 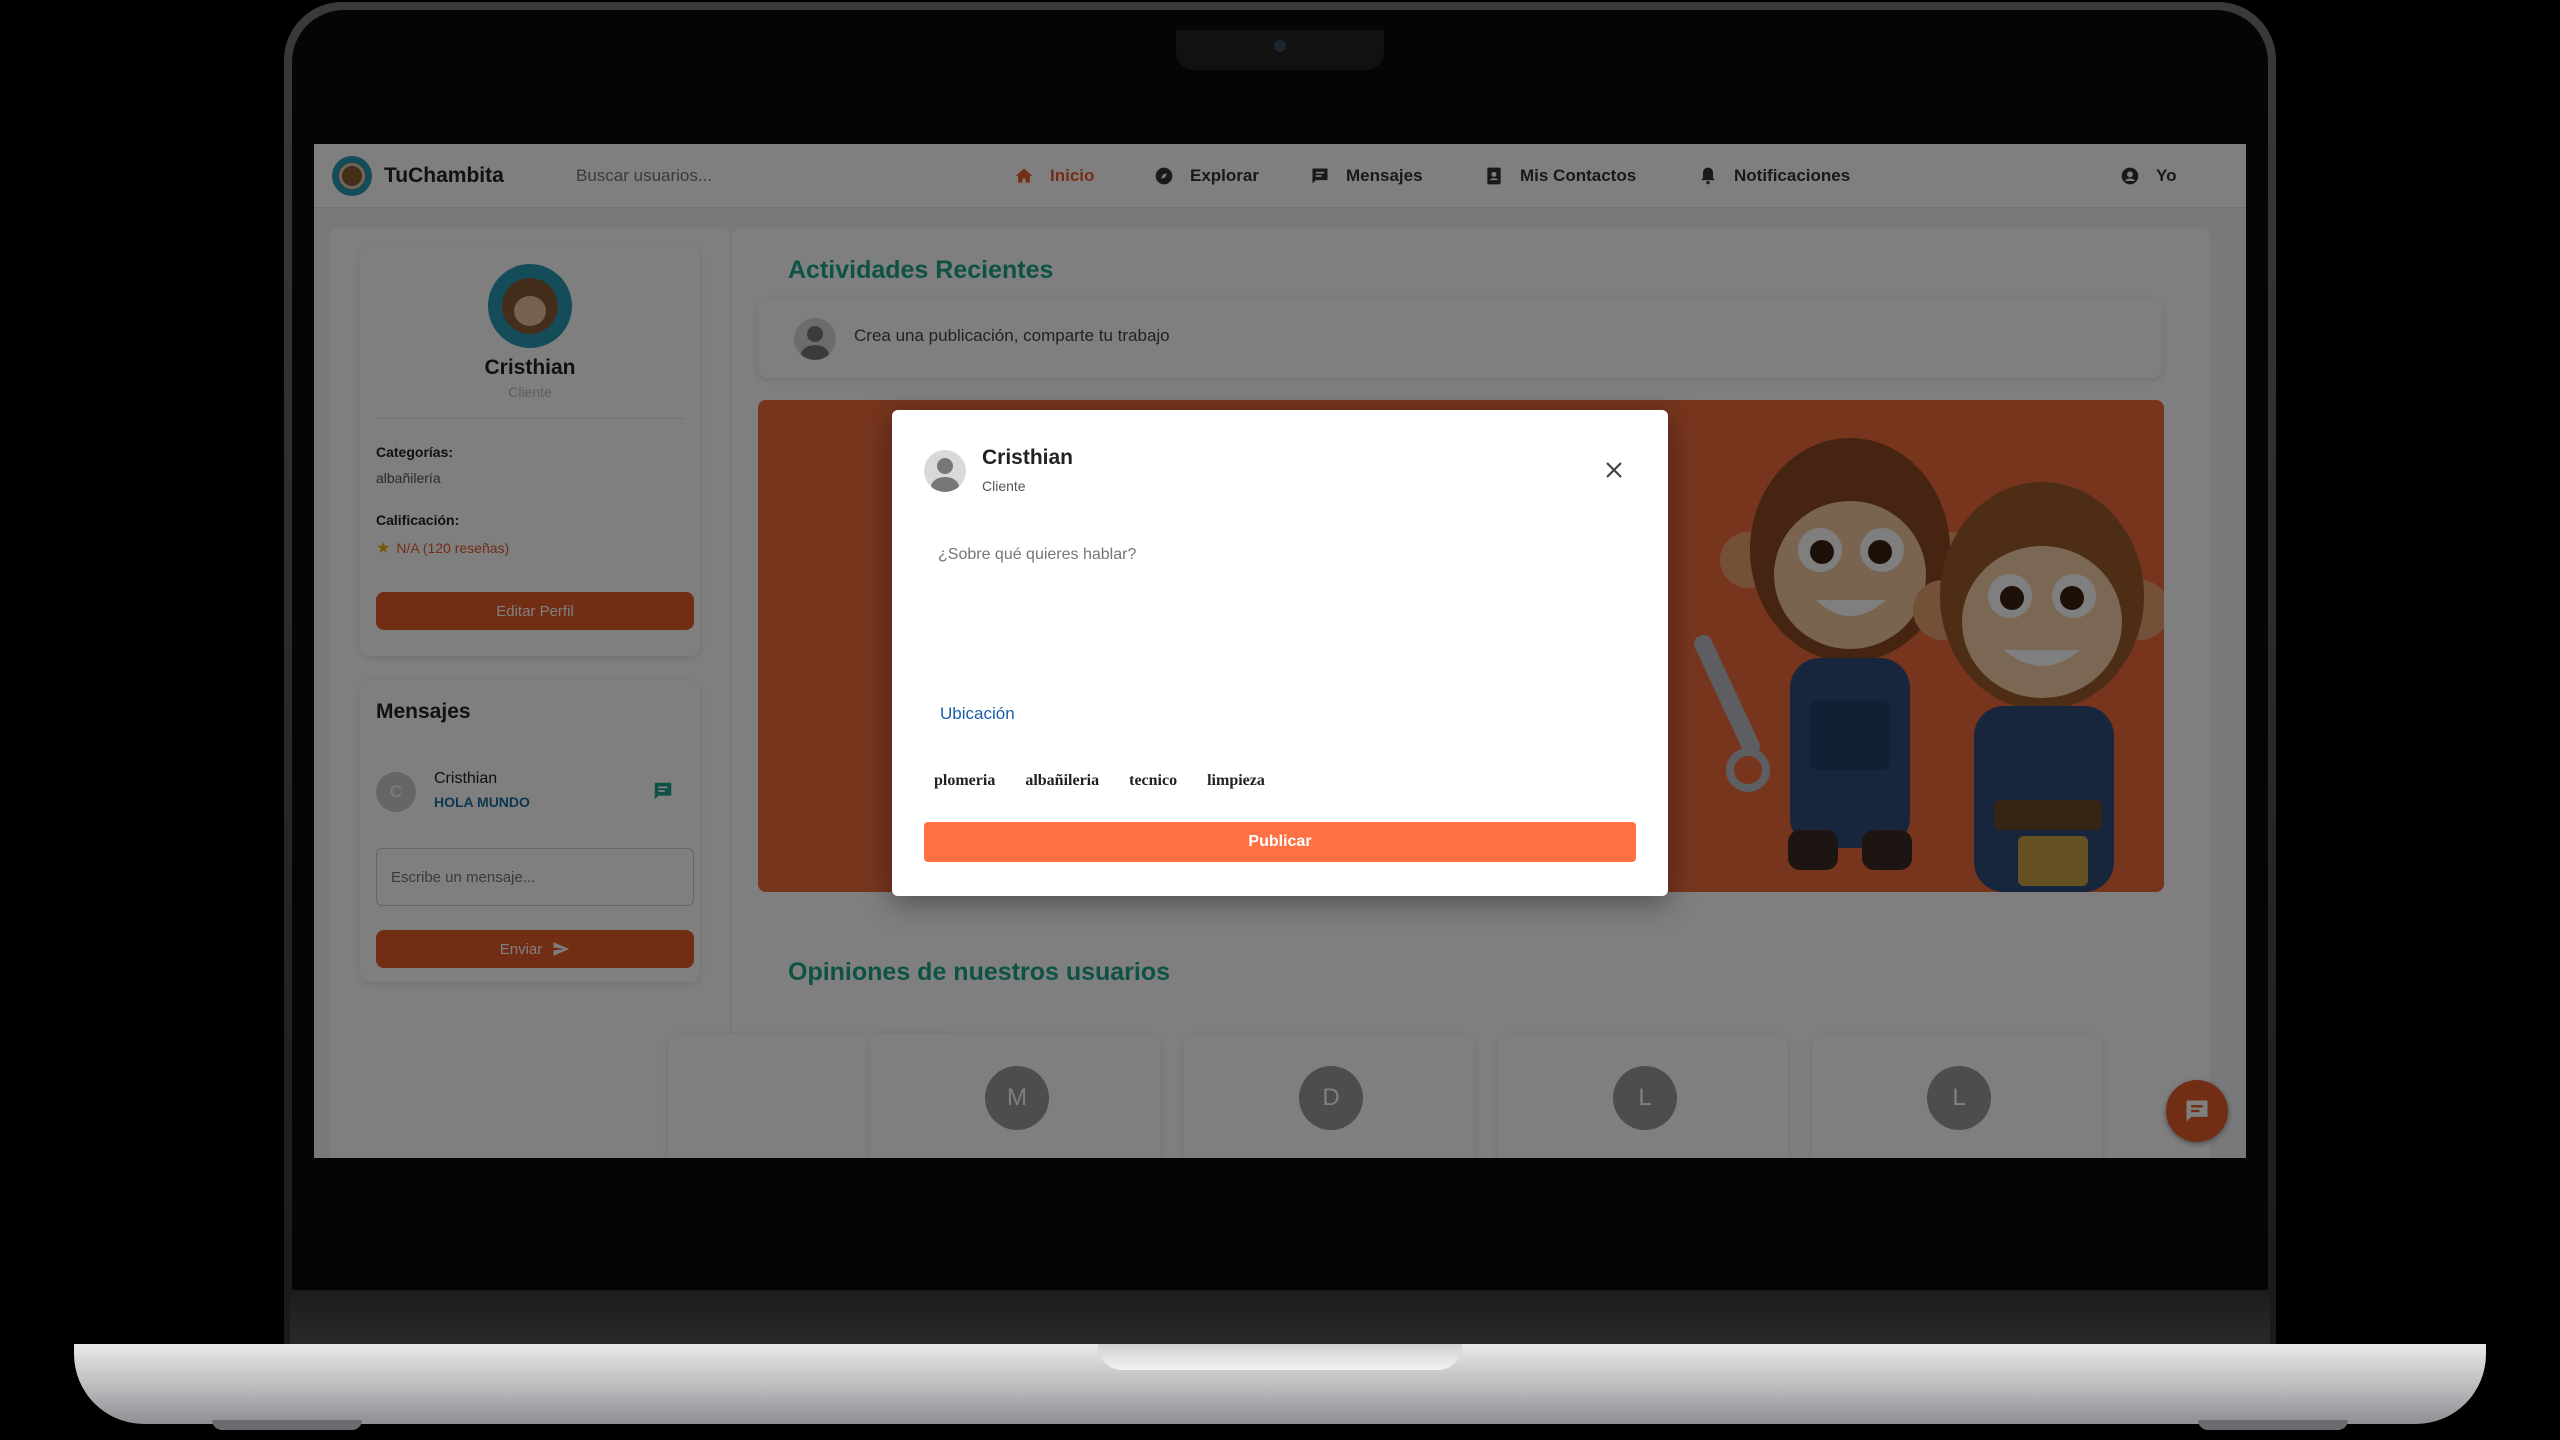 What do you see at coordinates (1099, 781) in the screenshot?
I see `category-tags: plomeria albañileria tecnico limpieza` at bounding box center [1099, 781].